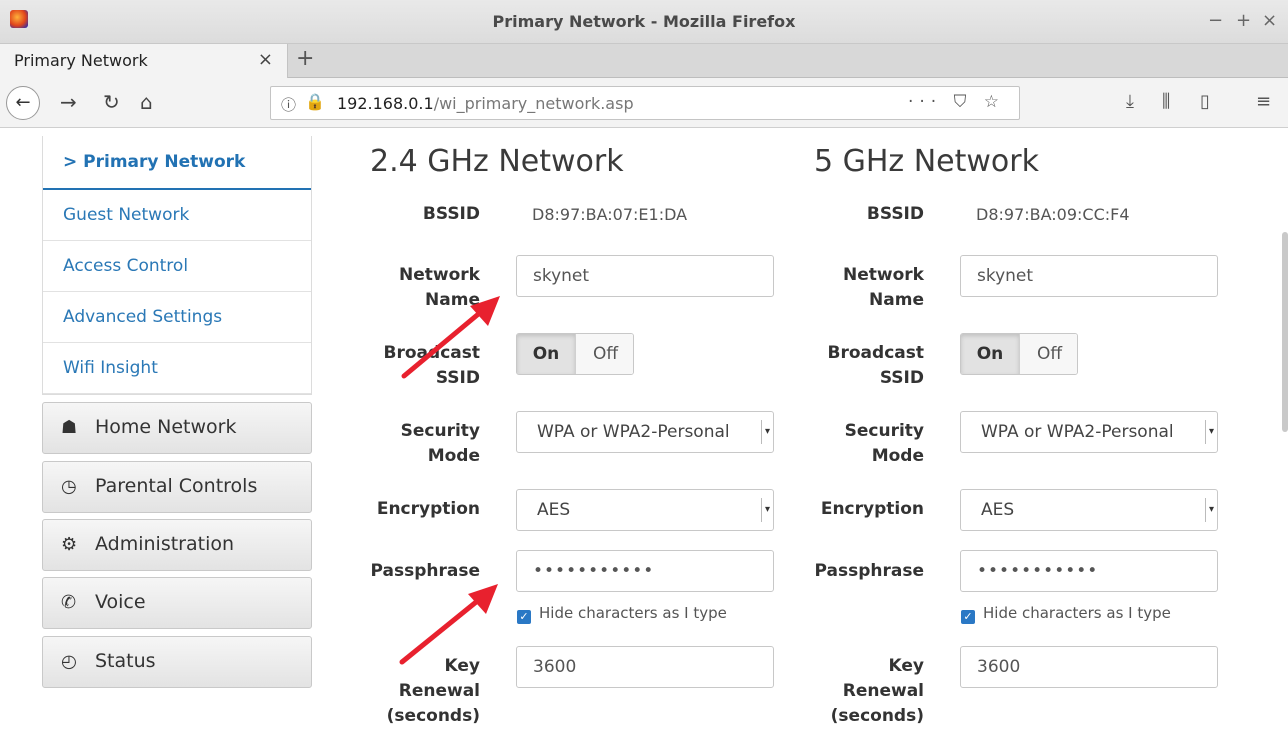 This screenshot has height=729, width=1288. Describe the element at coordinates (1205, 101) in the screenshot. I see `sidebar-icon: ▯` at that location.